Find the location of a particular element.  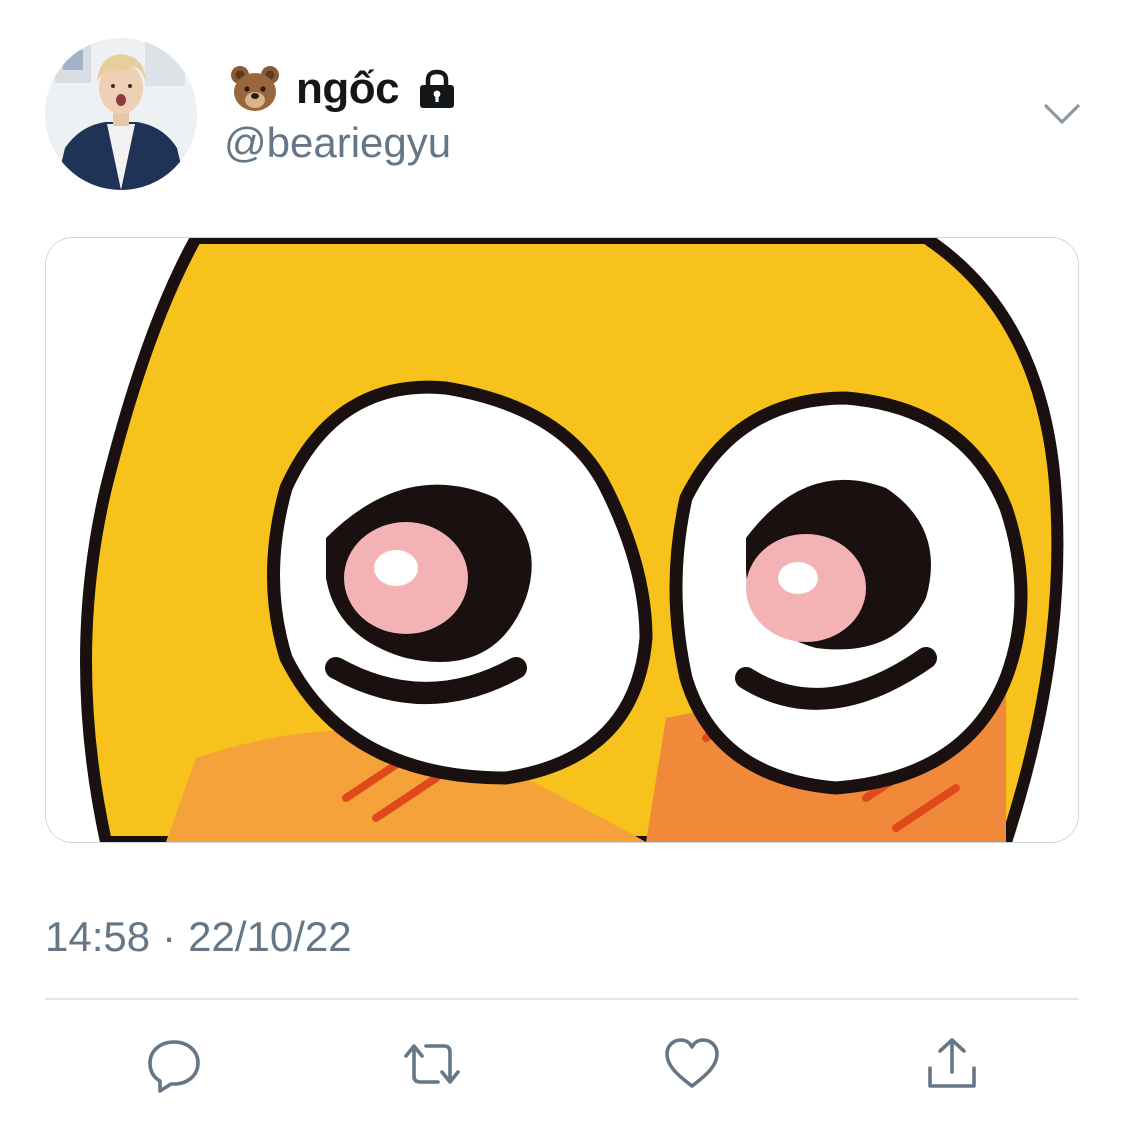

retweet-button is located at coordinates (432, 1064).